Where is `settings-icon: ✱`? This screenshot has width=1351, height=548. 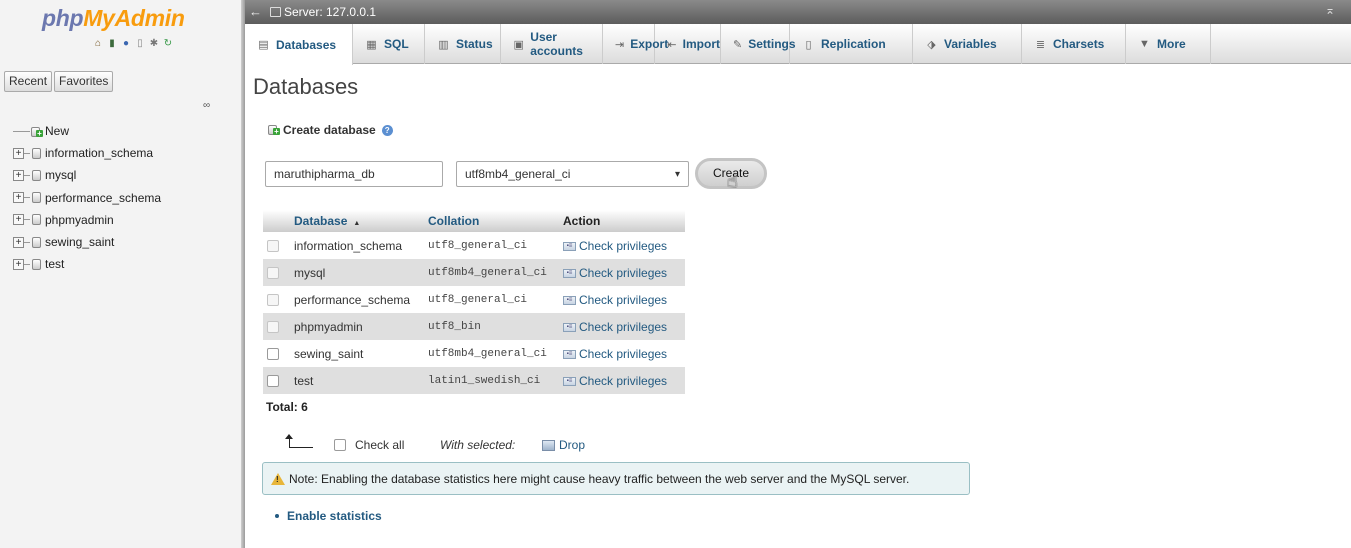
settings-icon: ✱ is located at coordinates (154, 43).